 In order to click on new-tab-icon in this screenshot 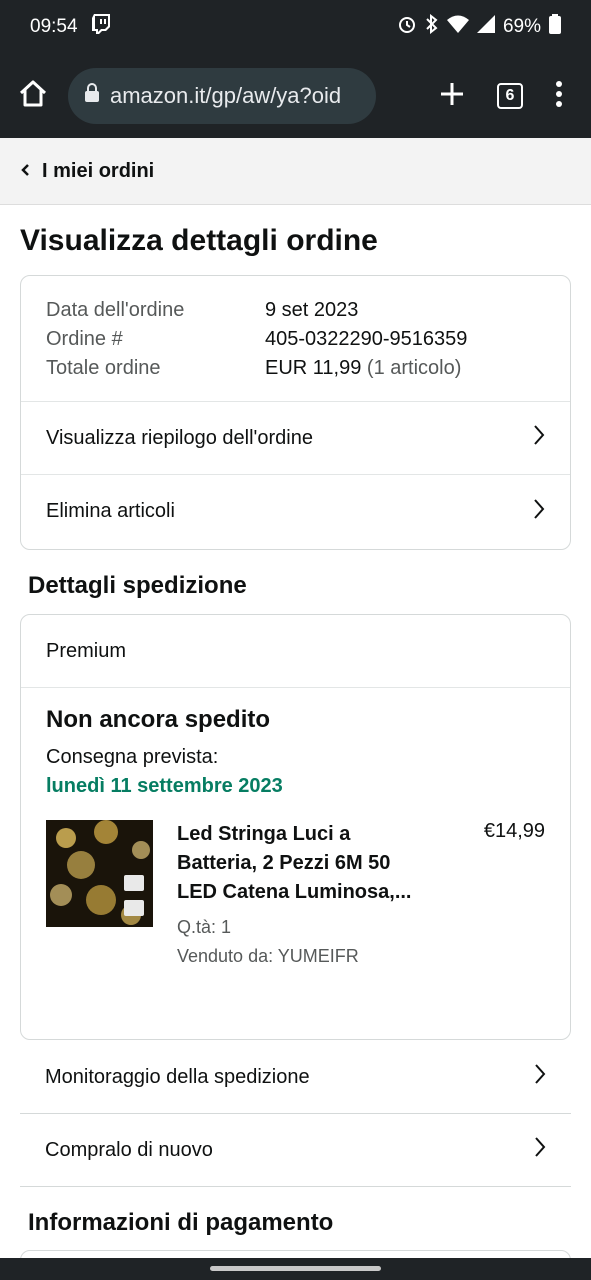, I will do `click(452, 96)`.